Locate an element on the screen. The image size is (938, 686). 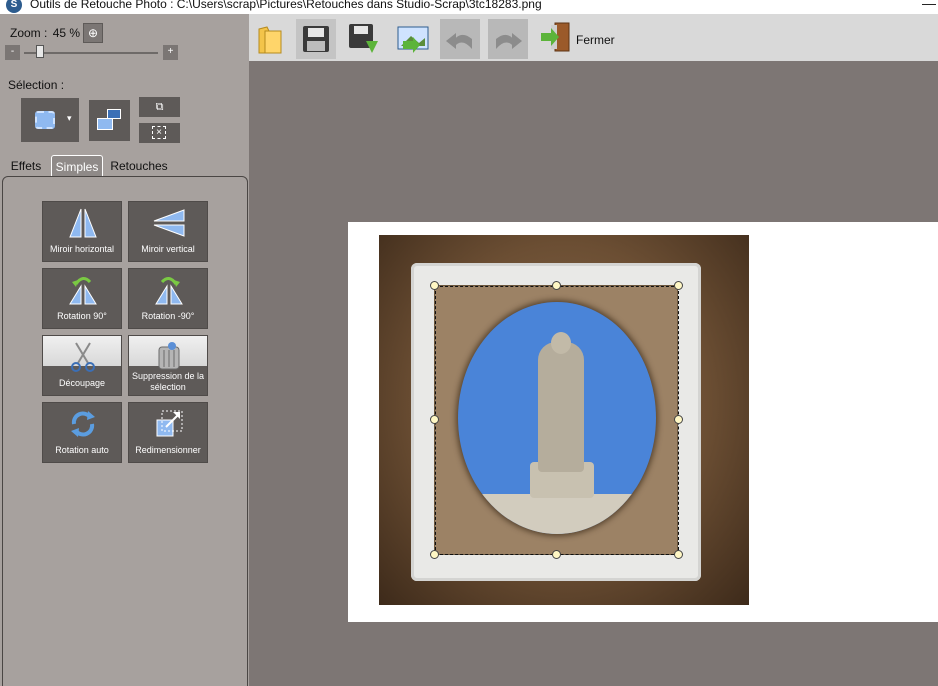
save-as-icon is located at coordinates (363, 38).